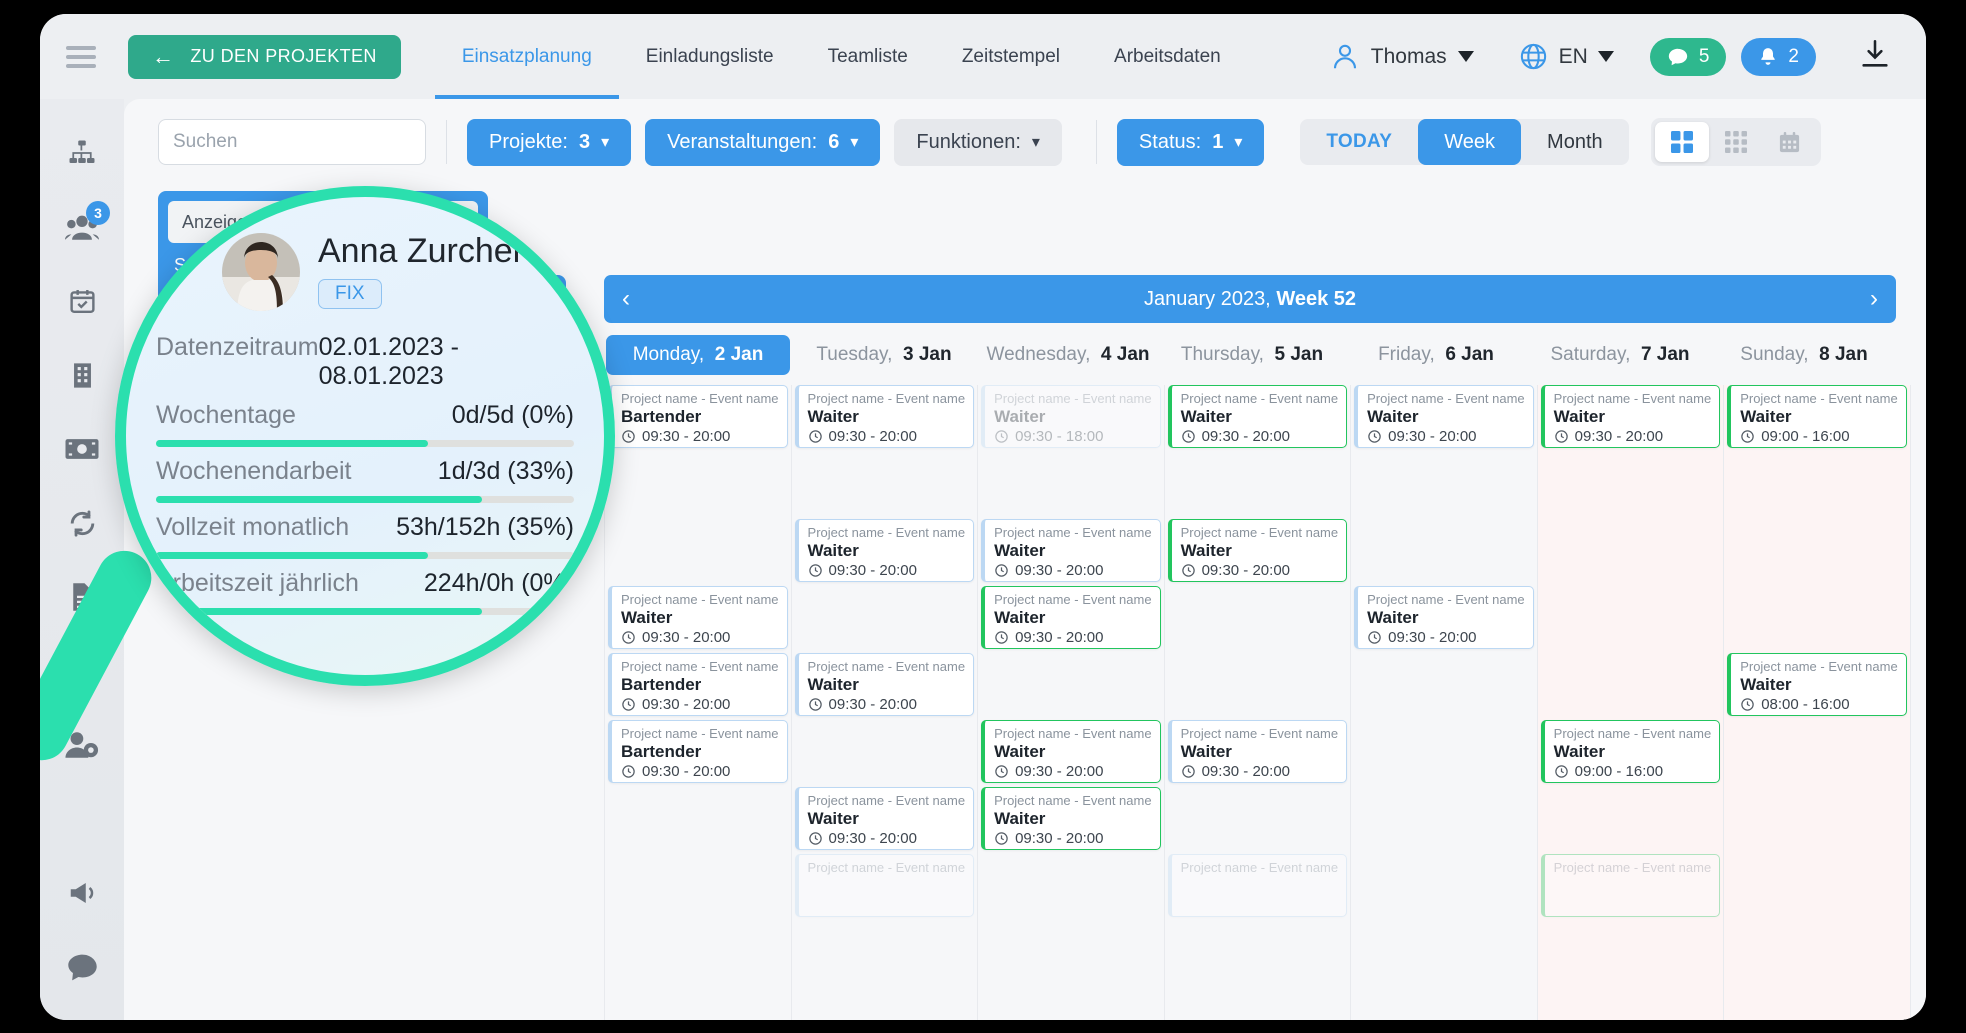  I want to click on tab-teamliste: Teamliste, so click(868, 56).